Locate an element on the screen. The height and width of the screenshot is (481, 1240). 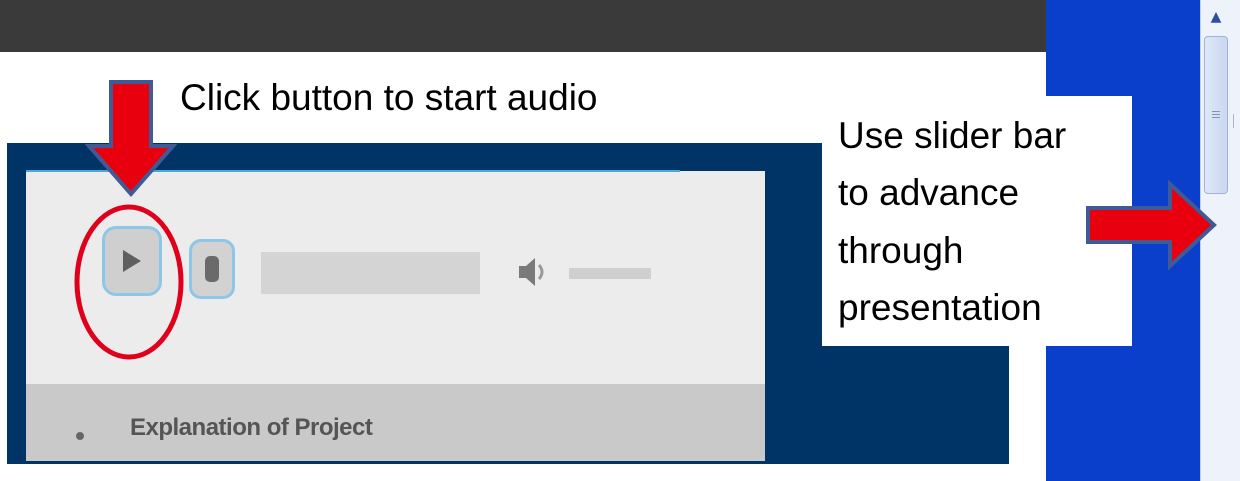
audio-instruction-text: Click button to start audio is located at coordinates (389, 97).